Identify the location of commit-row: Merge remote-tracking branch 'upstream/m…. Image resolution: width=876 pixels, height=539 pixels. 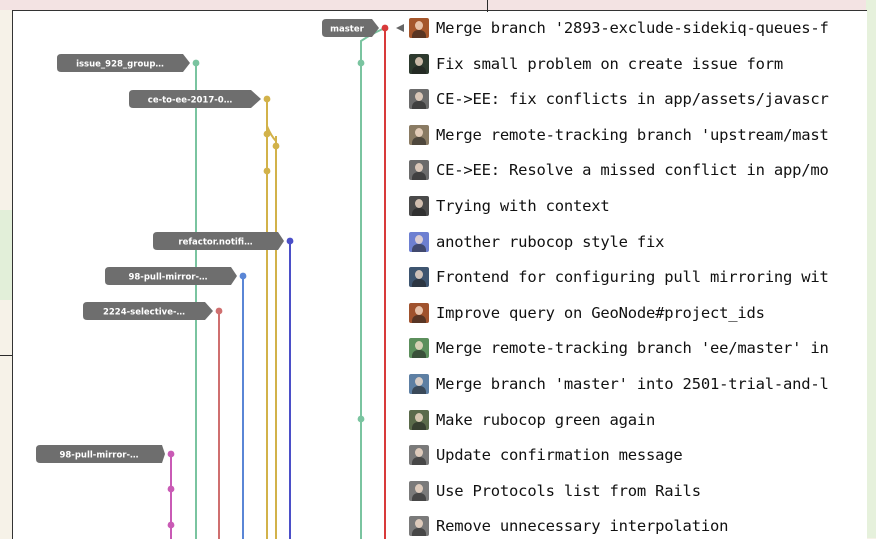
(638, 135).